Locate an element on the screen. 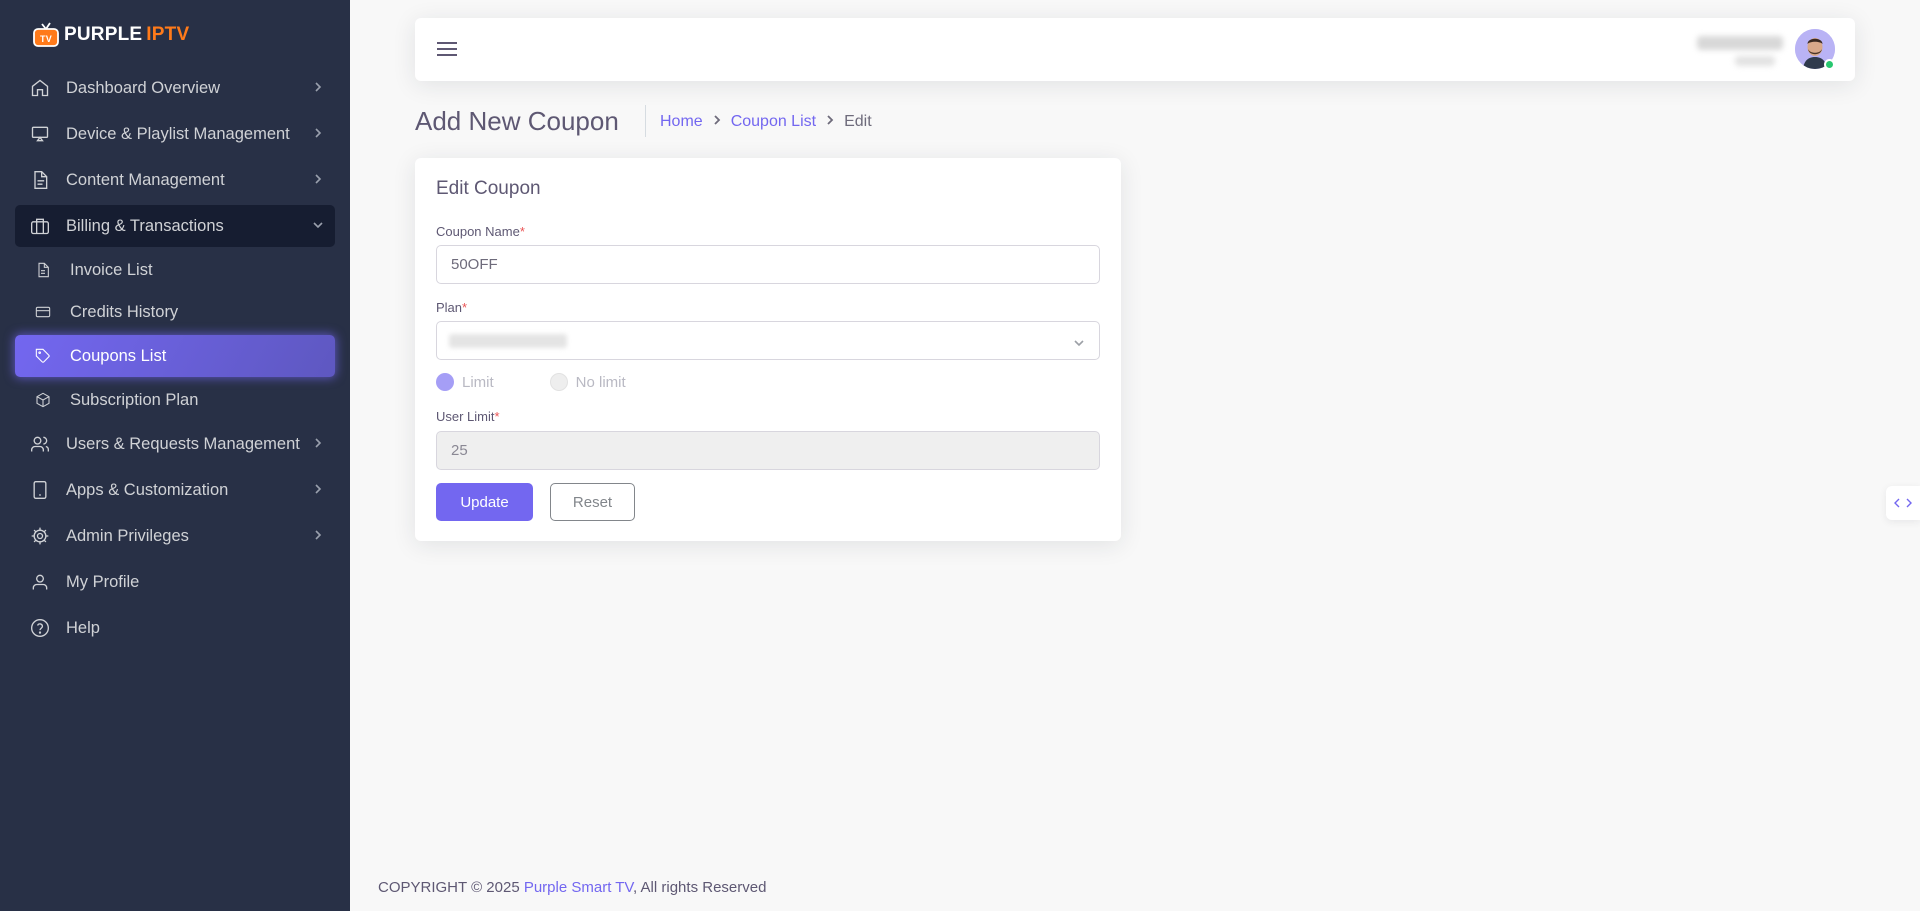 This screenshot has width=1920, height=911. user-limit-label-text: User Limit is located at coordinates (465, 416).